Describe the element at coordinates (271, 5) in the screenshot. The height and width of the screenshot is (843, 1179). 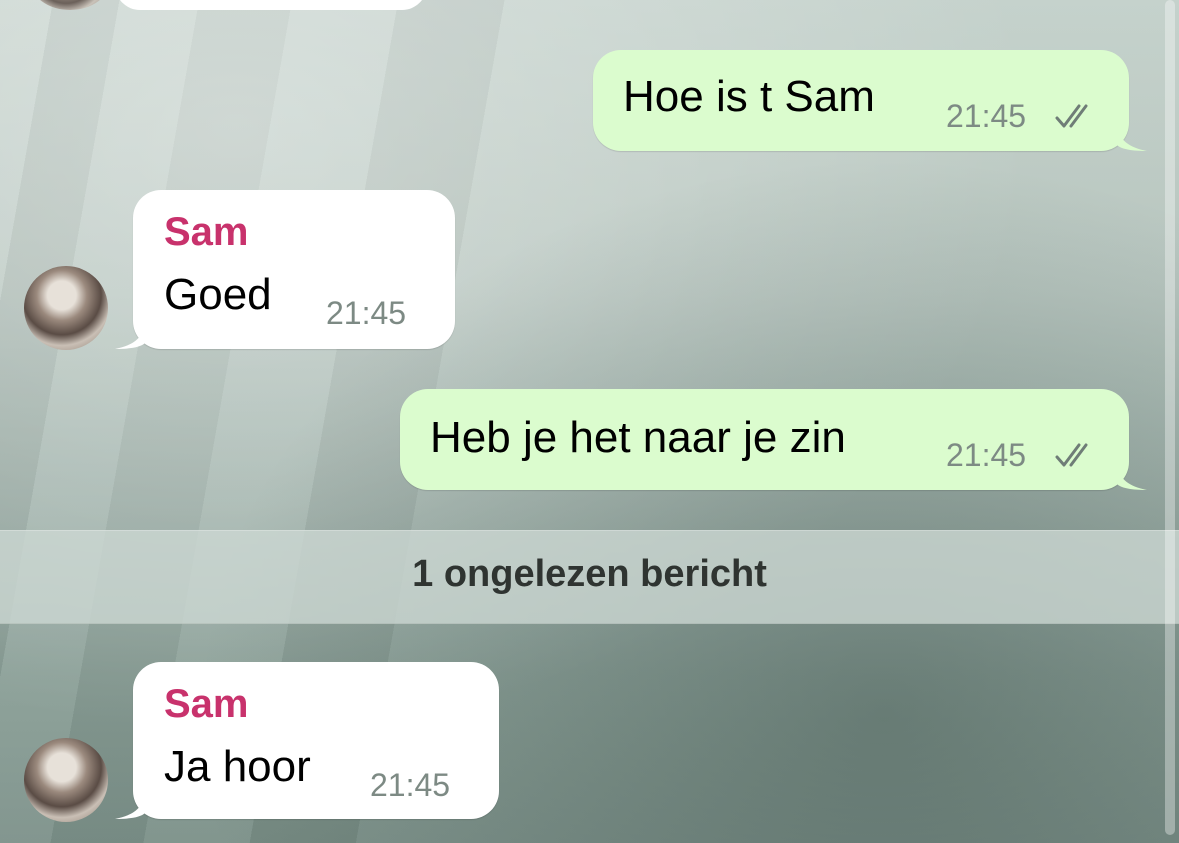
I see `message-bubble-partial` at that location.